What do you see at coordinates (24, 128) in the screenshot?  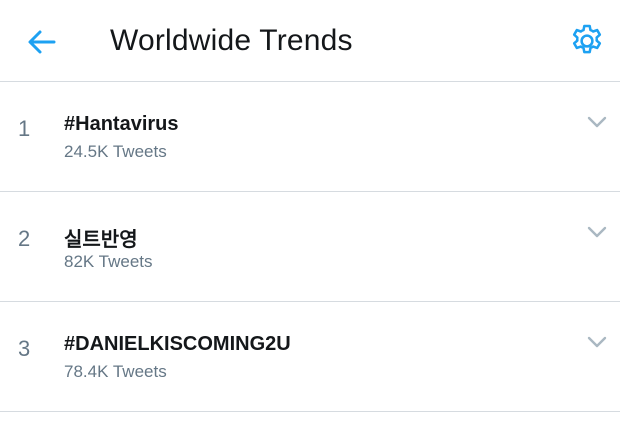 I see `trend-rank: 1` at bounding box center [24, 128].